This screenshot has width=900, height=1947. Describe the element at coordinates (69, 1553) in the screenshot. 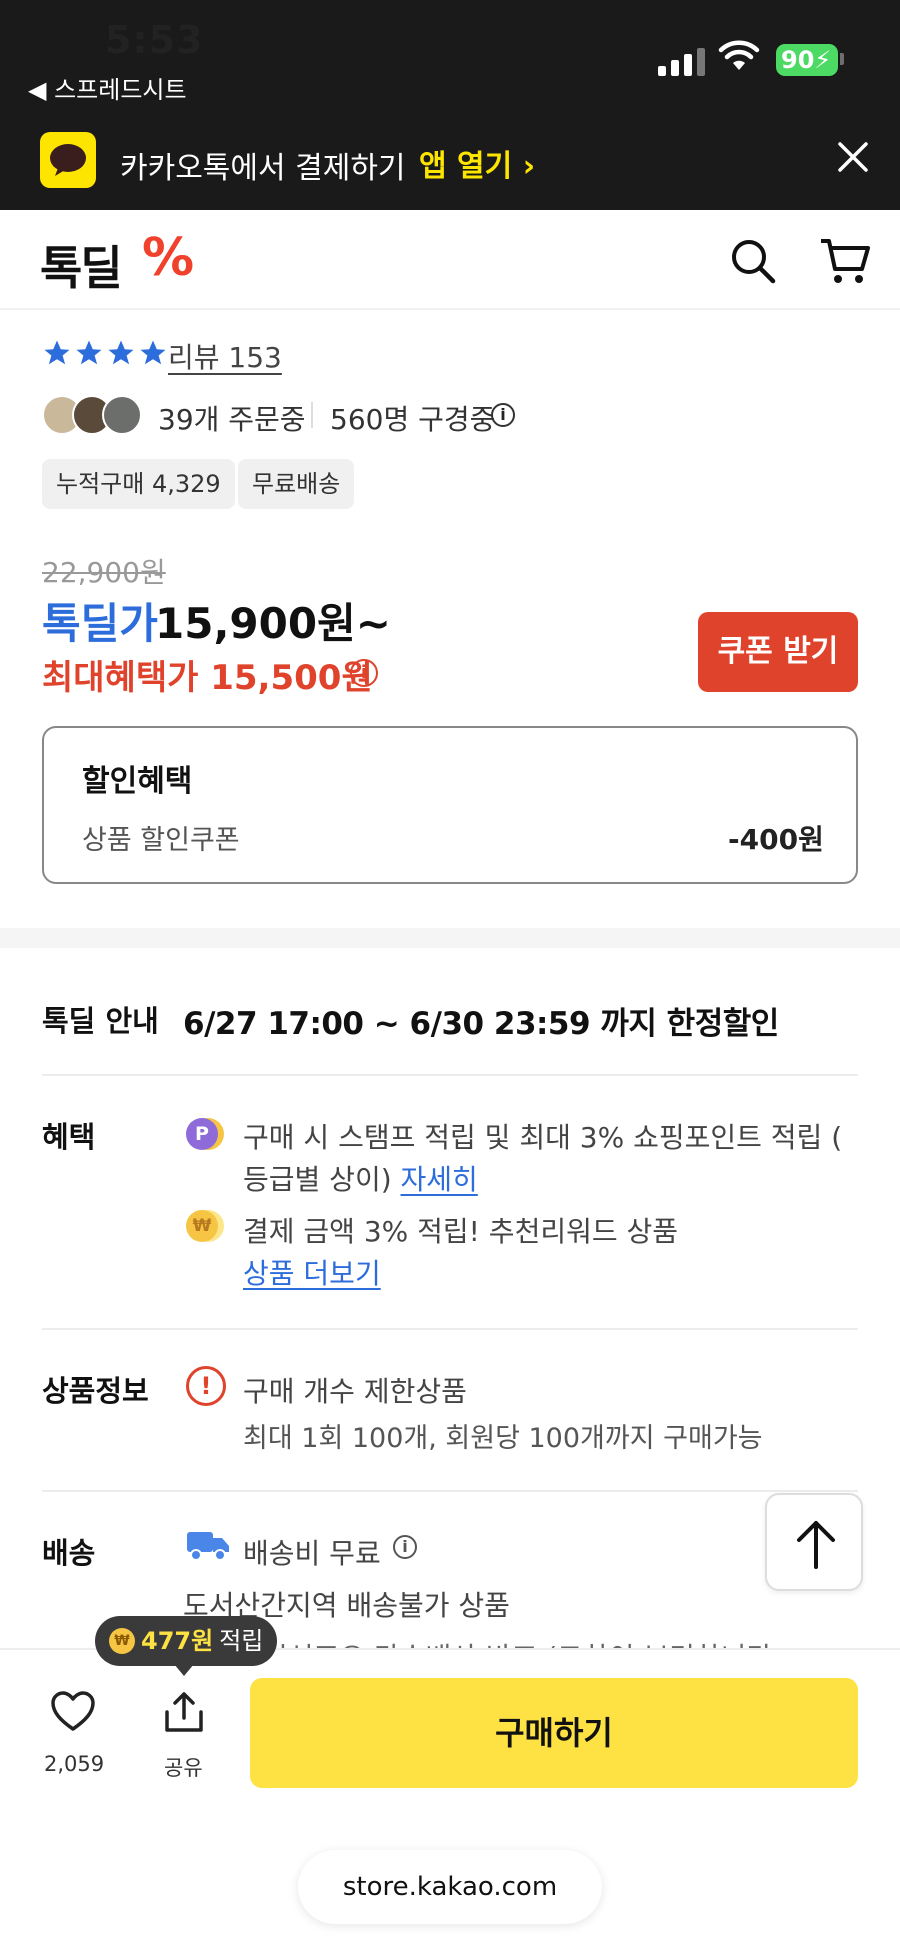

I see `shipping-label: 배송` at that location.